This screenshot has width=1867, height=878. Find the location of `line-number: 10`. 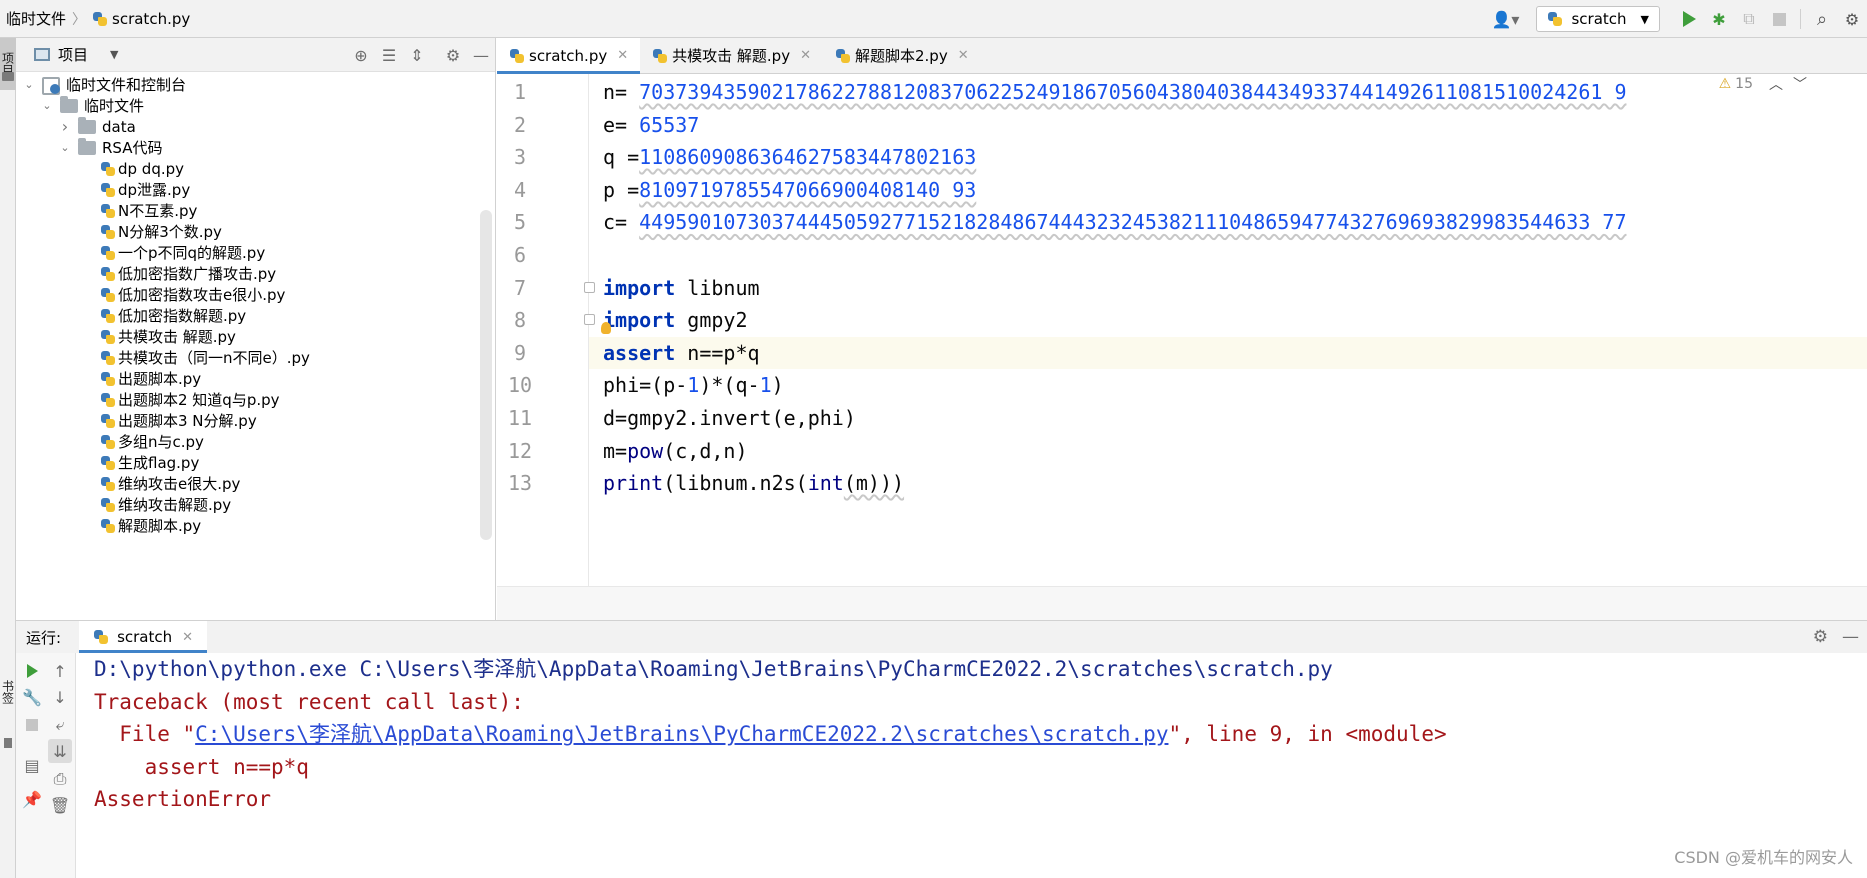

line-number: 10 is located at coordinates (520, 385).